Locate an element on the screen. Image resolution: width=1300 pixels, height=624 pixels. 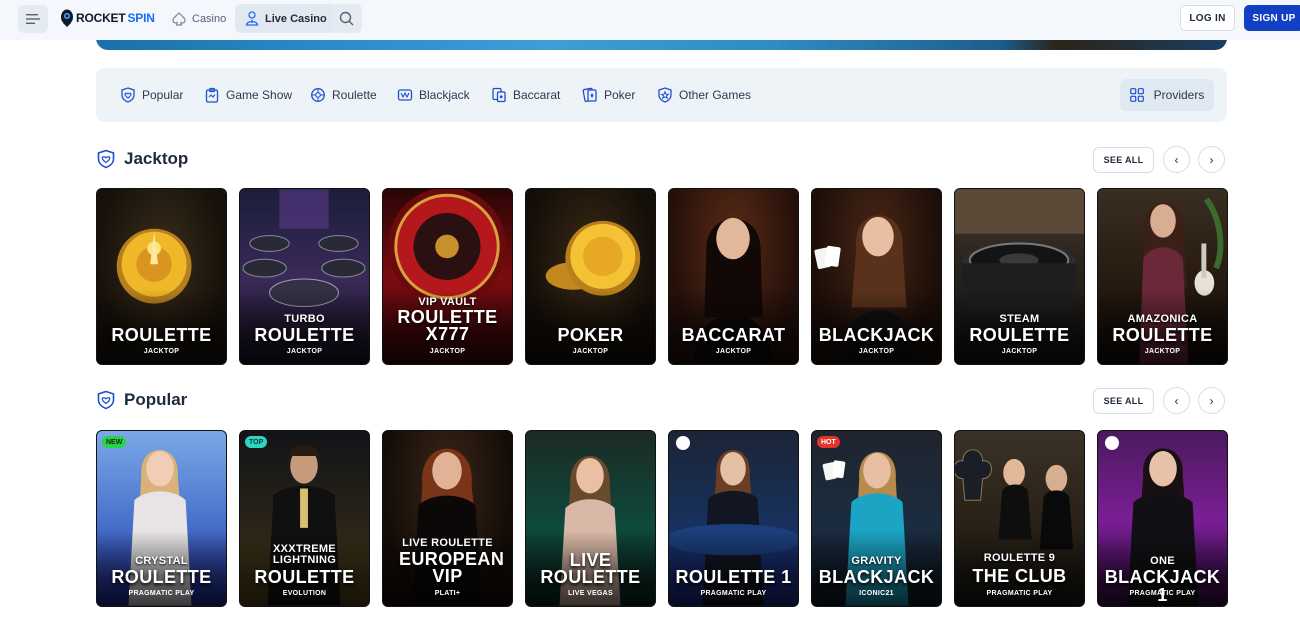
search-button is located at coordinates (346, 18).